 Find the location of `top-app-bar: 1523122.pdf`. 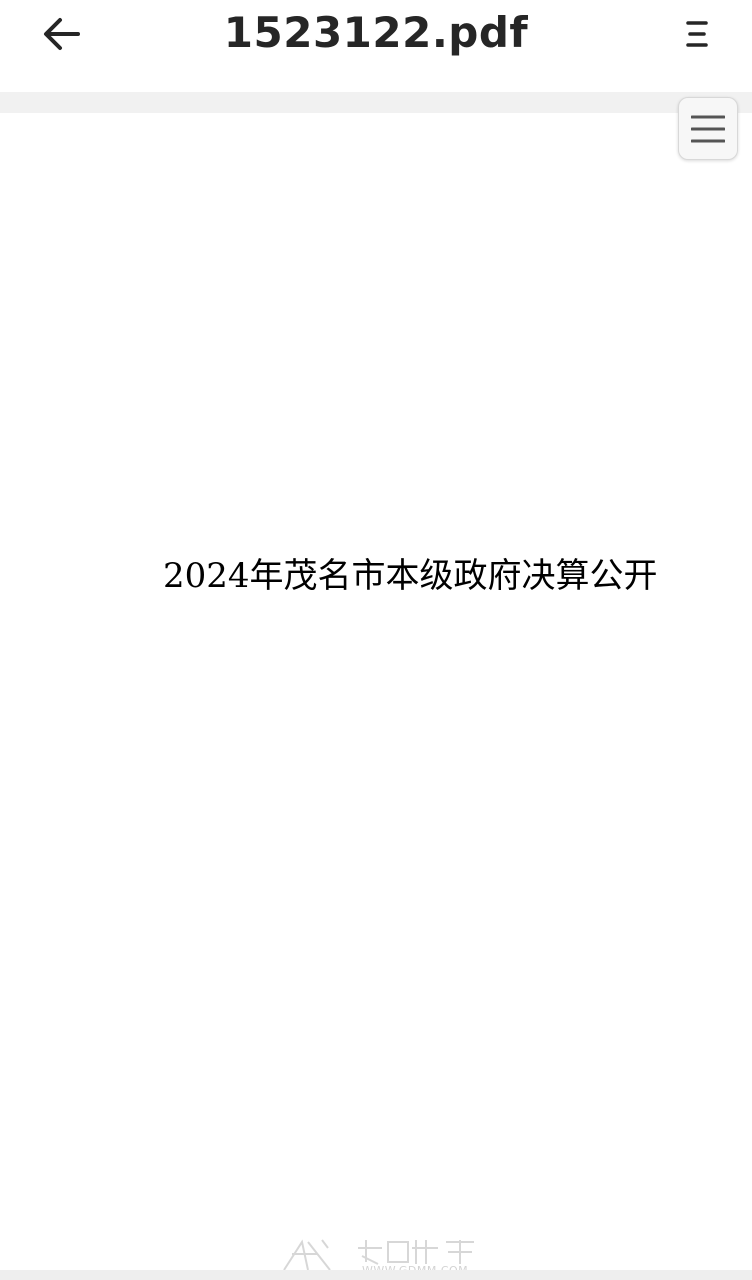

top-app-bar: 1523122.pdf is located at coordinates (376, 46).